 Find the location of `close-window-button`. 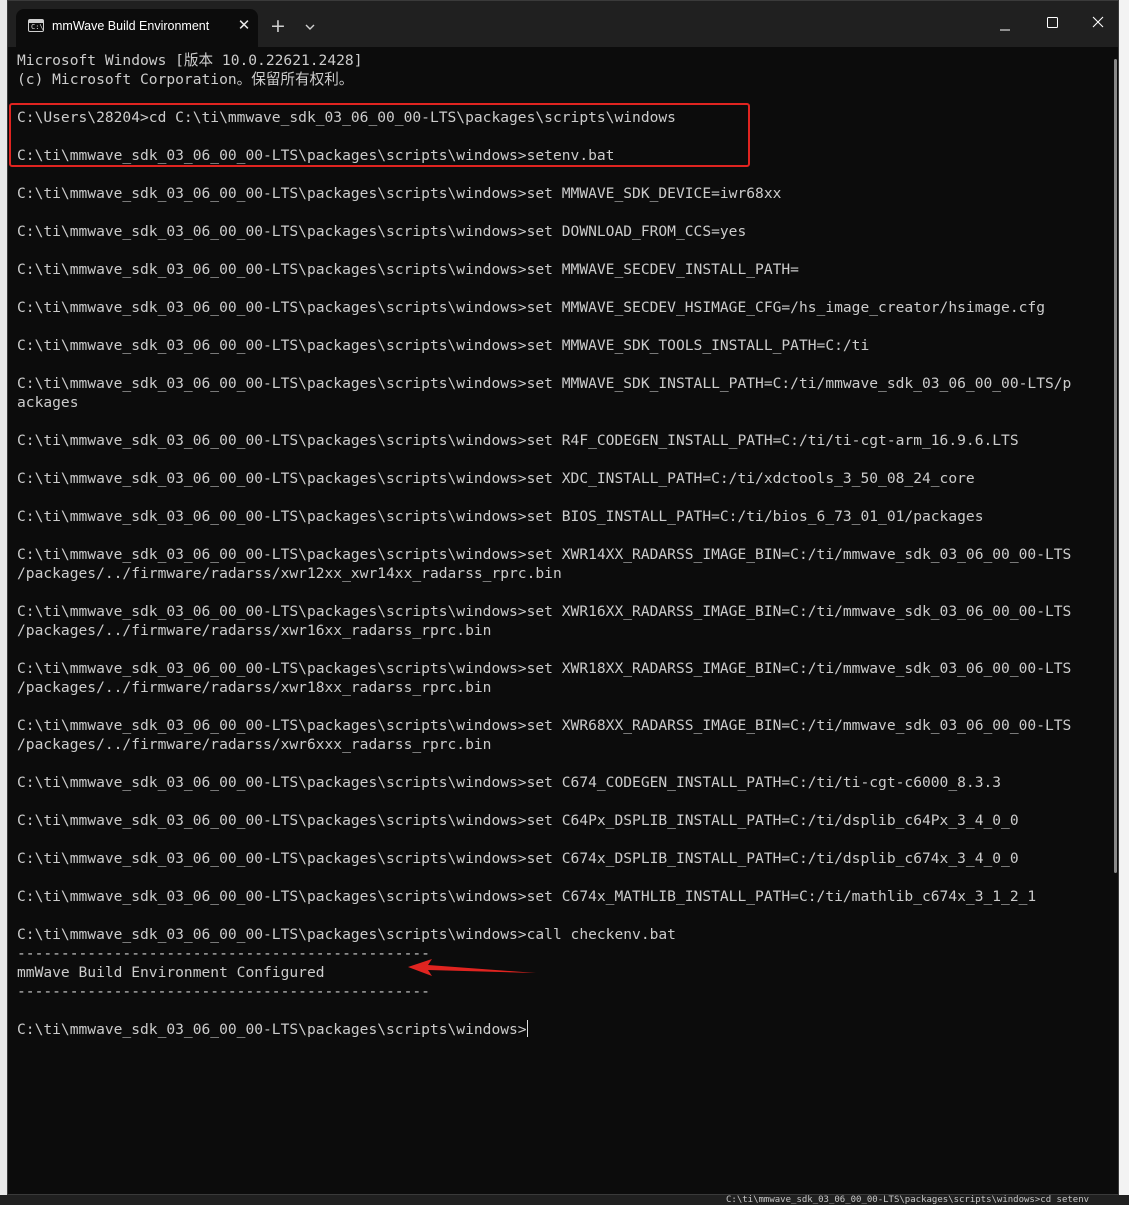

close-window-button is located at coordinates (1096, 23).